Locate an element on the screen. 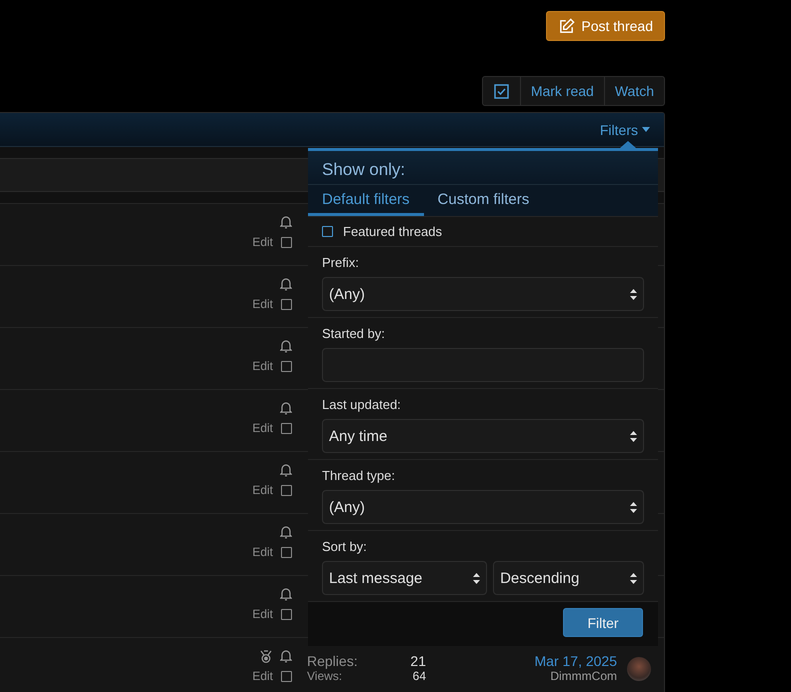  select-field: Last message is located at coordinates (405, 578).